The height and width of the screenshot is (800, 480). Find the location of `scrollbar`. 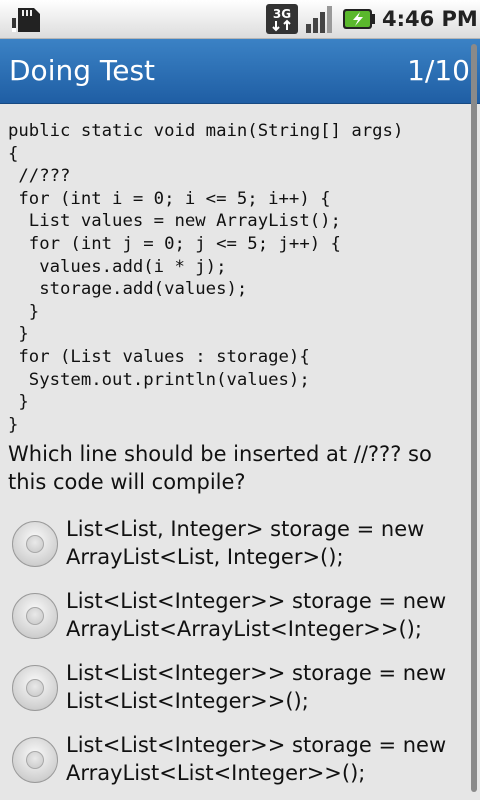

scrollbar is located at coordinates (474, 418).